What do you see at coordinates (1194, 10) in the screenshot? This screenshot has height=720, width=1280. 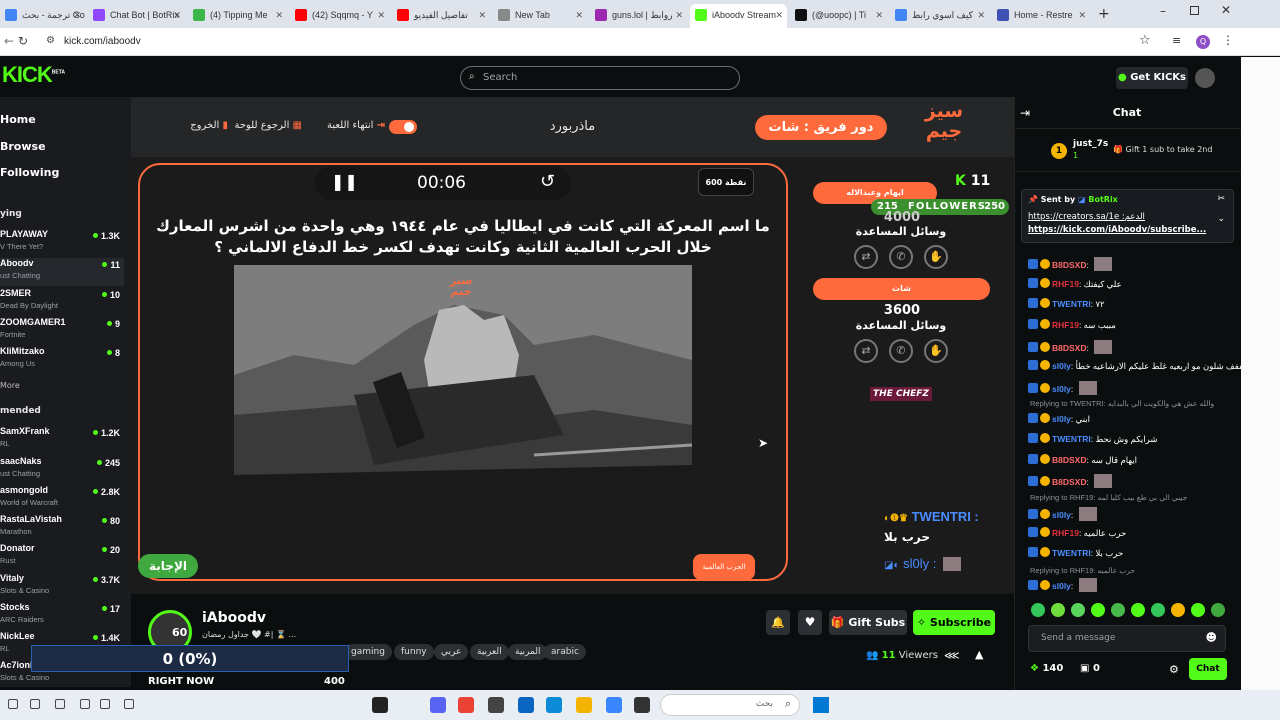 I see `maximize-icon` at bounding box center [1194, 10].